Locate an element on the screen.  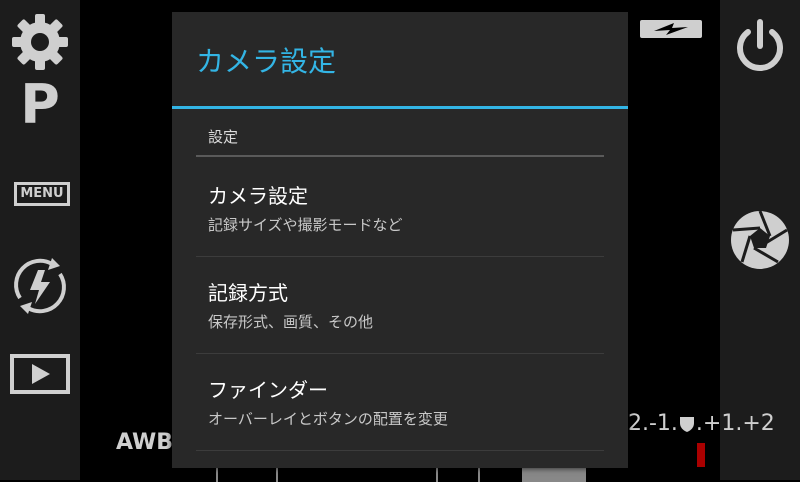
exposure-compensation-scale: 2.-1. .+1.+2 is located at coordinates (701, 423).